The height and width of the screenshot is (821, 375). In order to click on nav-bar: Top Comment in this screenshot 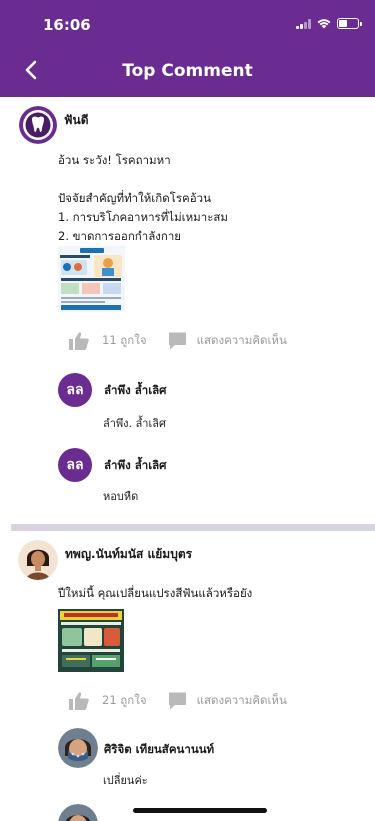, I will do `click(187, 70)`.